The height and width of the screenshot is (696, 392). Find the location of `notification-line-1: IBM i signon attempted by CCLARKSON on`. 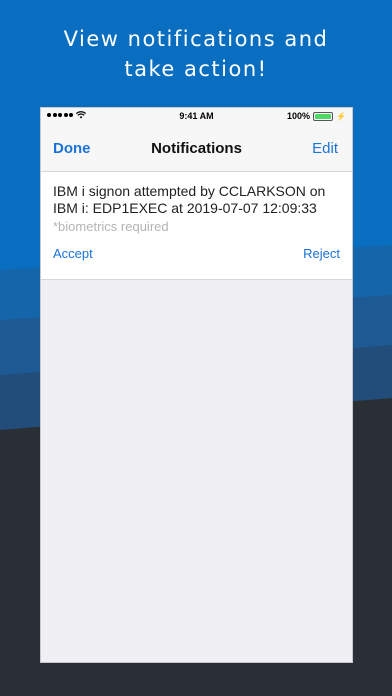

notification-line-1: IBM i signon attempted by CCLARKSON on is located at coordinates (189, 191).